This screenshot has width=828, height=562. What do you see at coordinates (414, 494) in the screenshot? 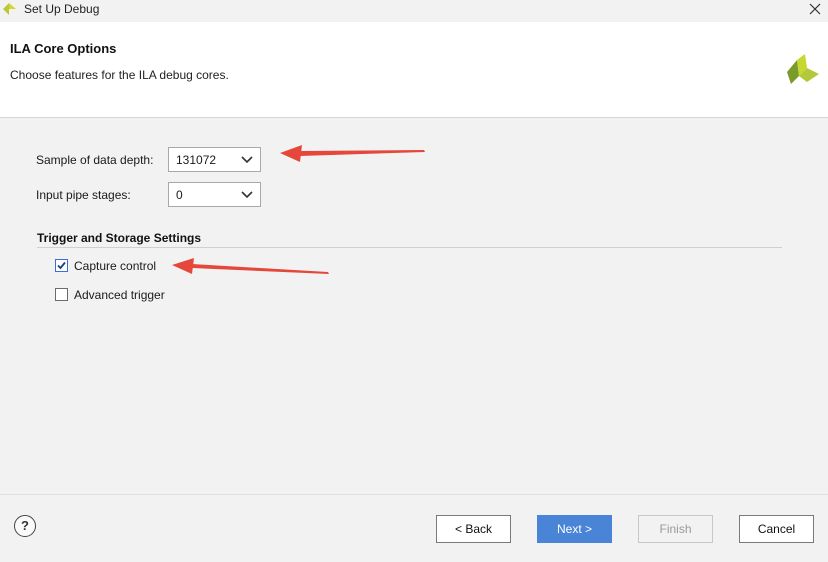
I see `footer-divider` at bounding box center [414, 494].